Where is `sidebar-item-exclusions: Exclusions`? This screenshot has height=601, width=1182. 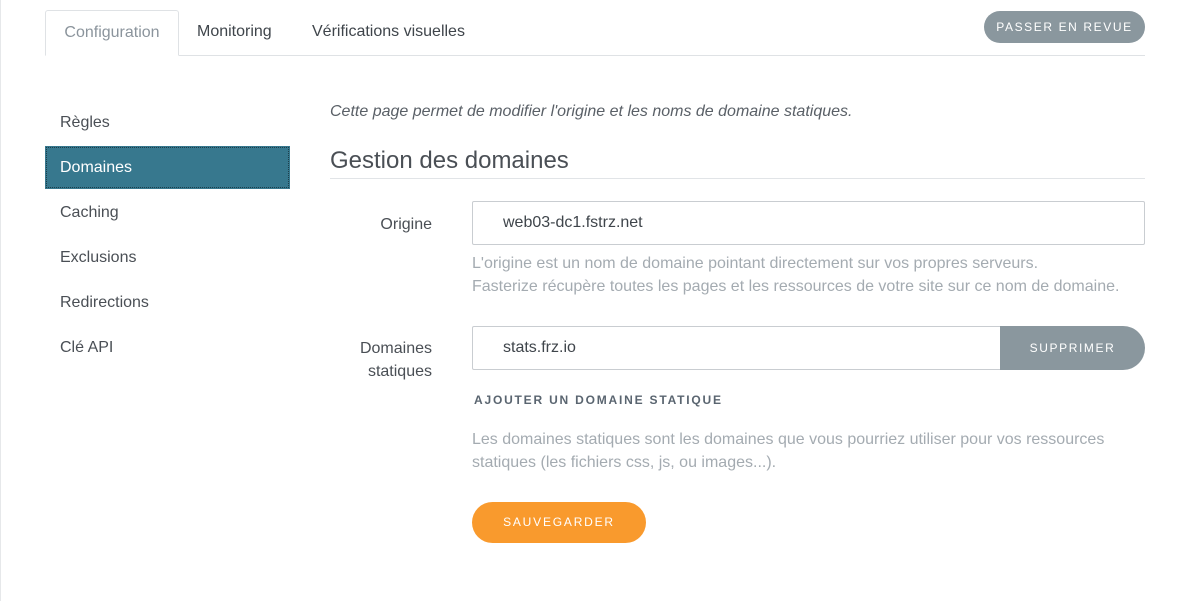 sidebar-item-exclusions: Exclusions is located at coordinates (167, 257).